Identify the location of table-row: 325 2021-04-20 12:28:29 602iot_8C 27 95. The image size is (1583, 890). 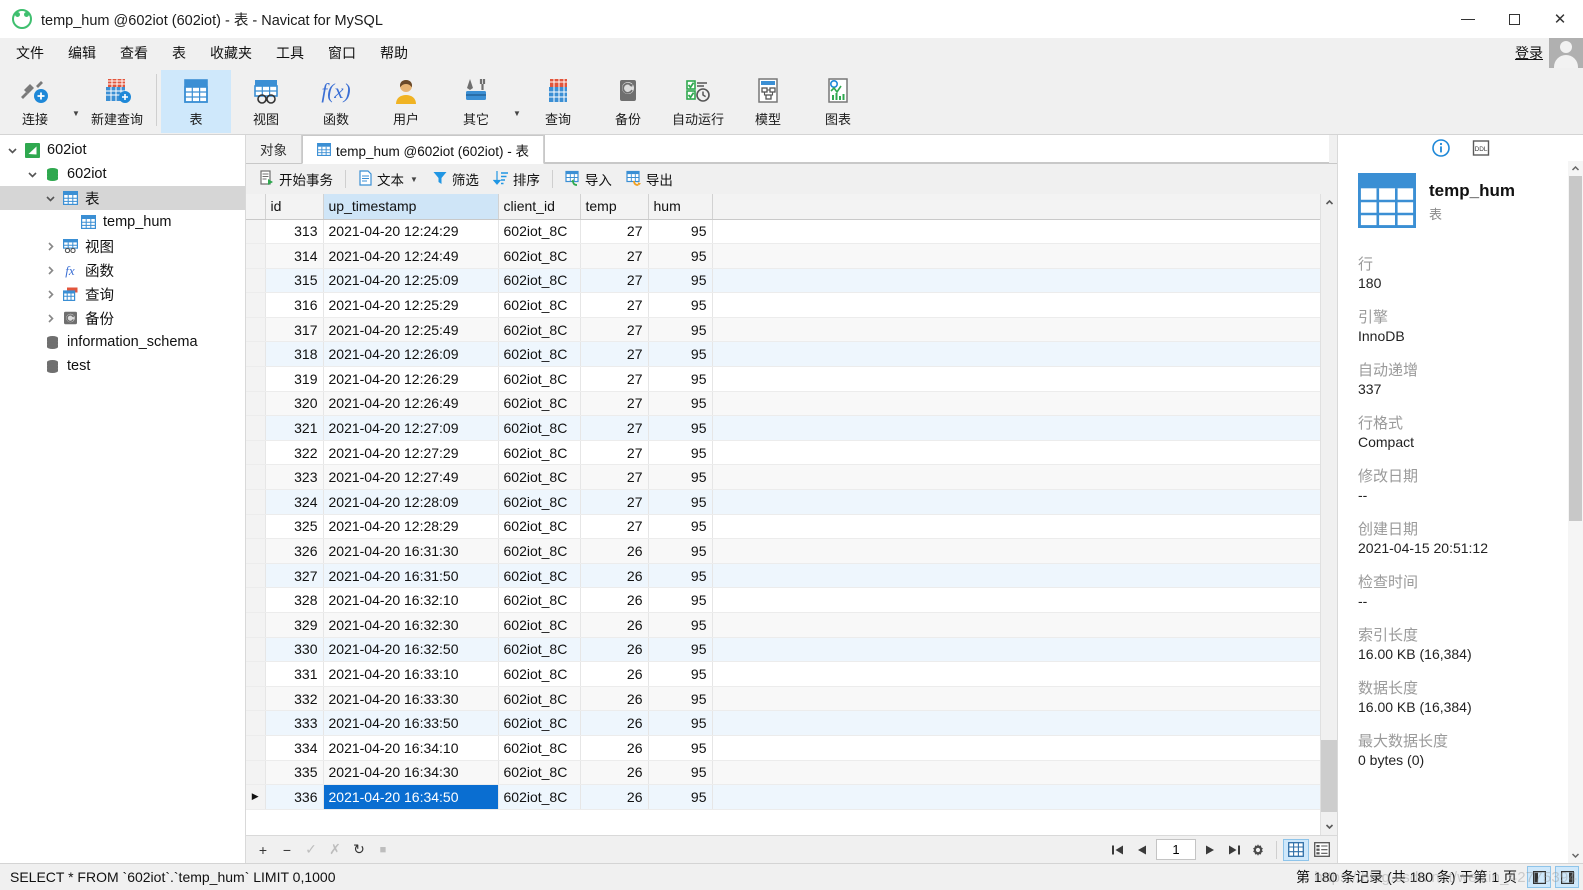
(783, 527).